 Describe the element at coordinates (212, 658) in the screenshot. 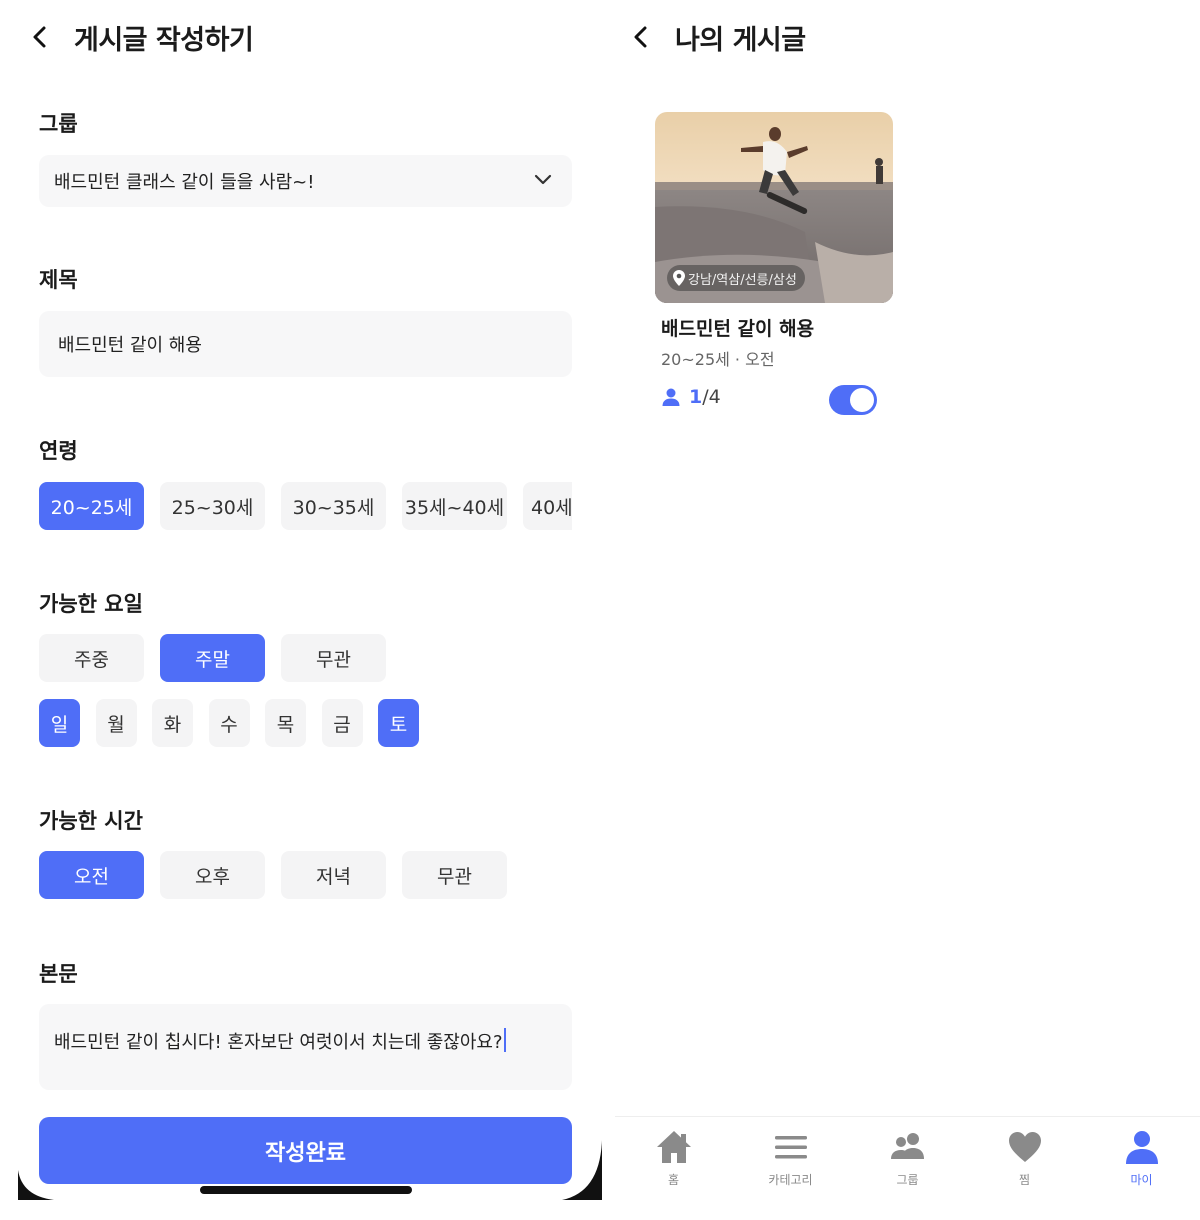

I see `day-type-chip-weekend: 주말` at that location.